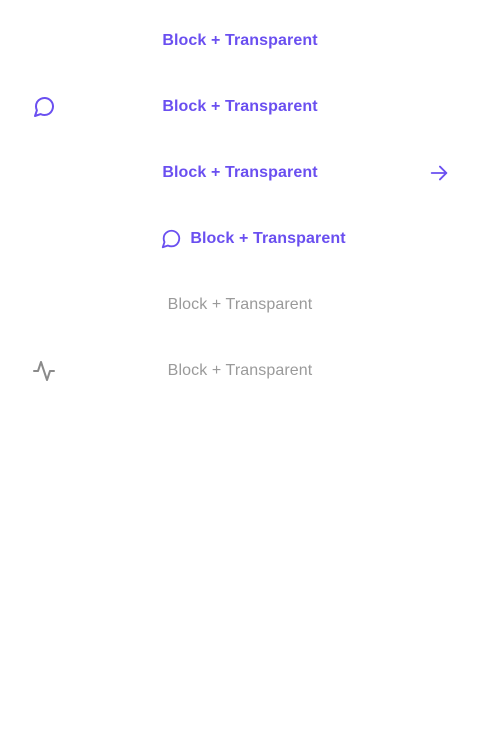 This screenshot has width=480, height=736. I want to click on block-transparent-button-2: Block + Transparent, so click(240, 107).